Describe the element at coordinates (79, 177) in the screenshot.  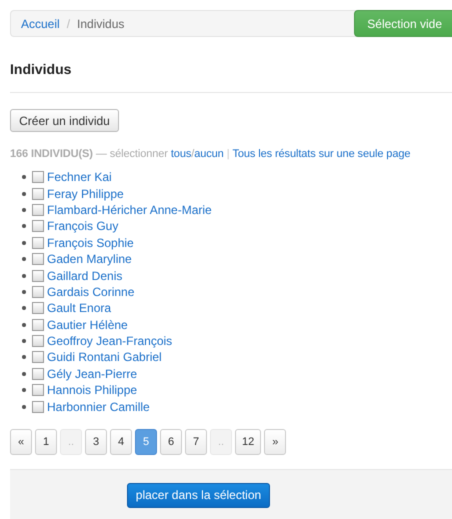
I see `individual-link: Fechner Kai` at that location.